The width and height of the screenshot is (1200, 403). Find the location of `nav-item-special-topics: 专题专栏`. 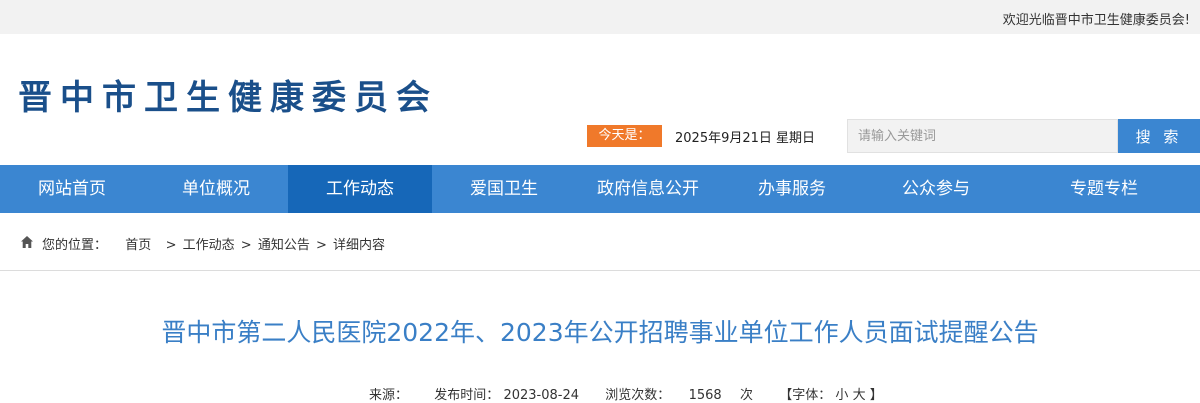

nav-item-special-topics: 专题专栏 is located at coordinates (1104, 189).